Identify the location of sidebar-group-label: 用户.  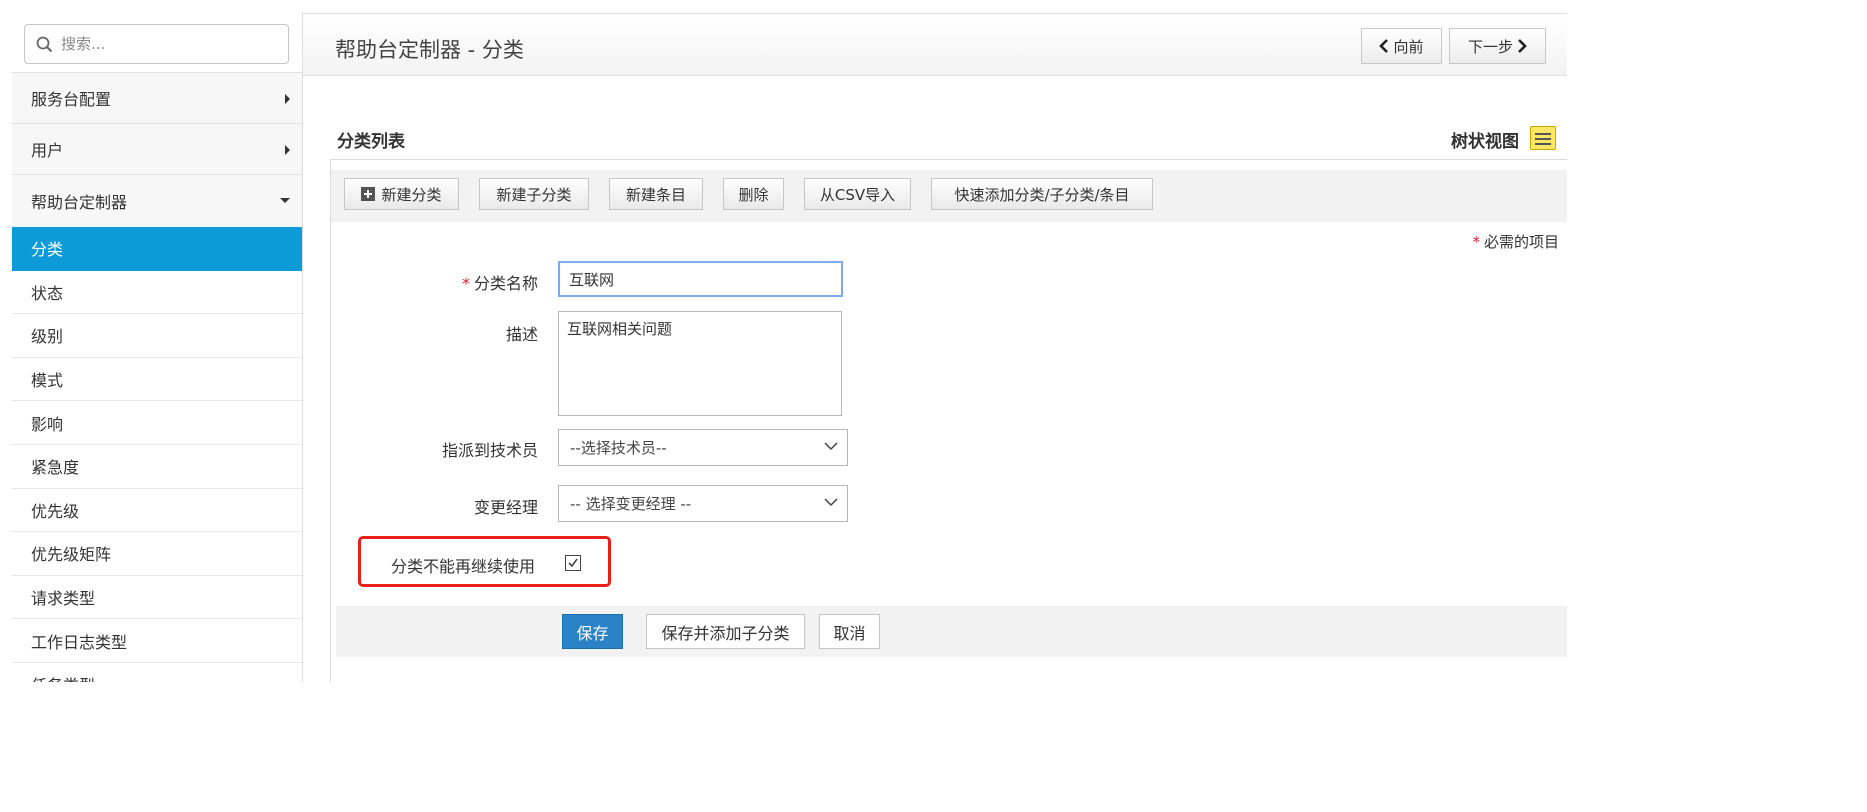
(47, 150).